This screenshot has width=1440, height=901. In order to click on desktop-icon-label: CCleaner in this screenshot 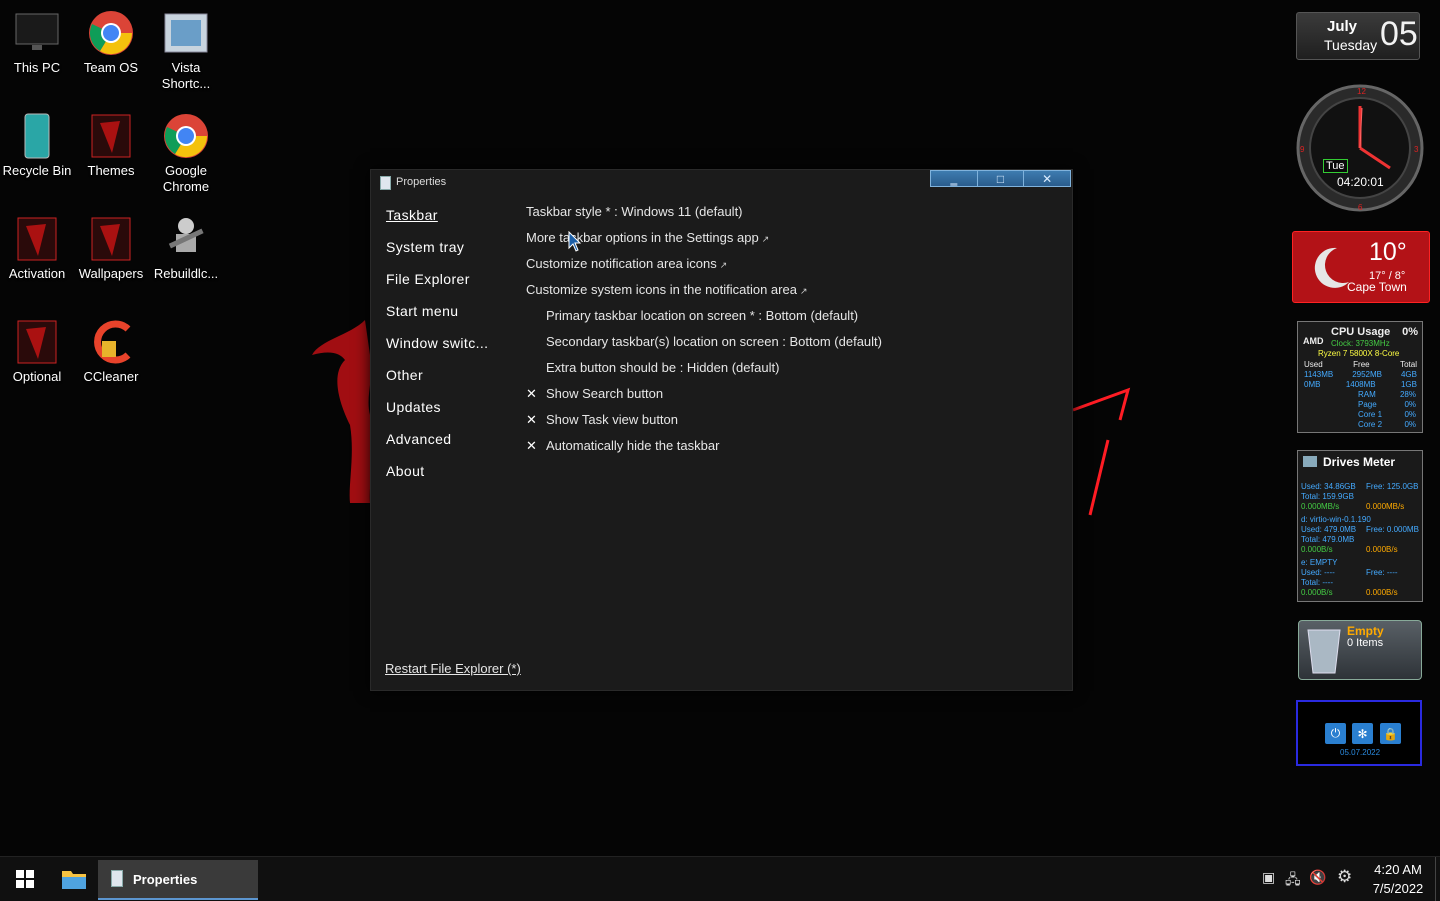, I will do `click(111, 376)`.